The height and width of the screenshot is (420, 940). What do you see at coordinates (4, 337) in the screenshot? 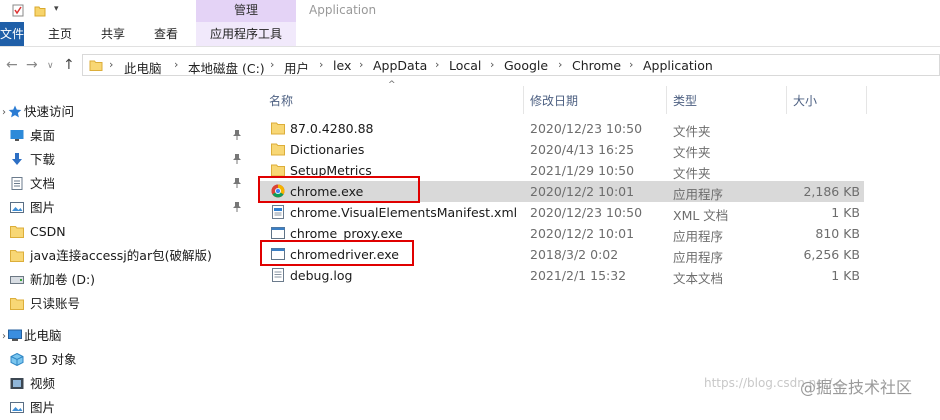
I see `chevron-right-icon: ›` at bounding box center [4, 337].